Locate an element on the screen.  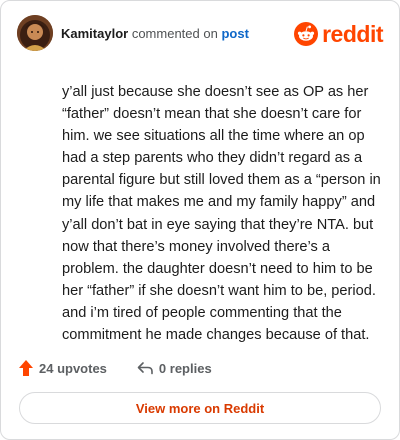
comment-footer: 24 upvotes 0 replies is located at coordinates (115, 368).